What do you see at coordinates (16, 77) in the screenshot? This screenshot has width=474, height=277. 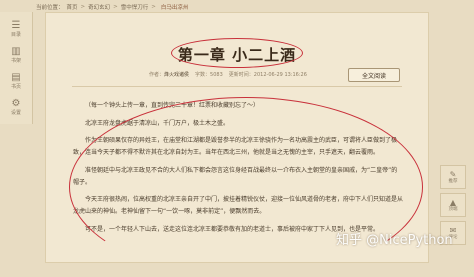 I see `book-icon: ▤` at bounding box center [16, 77].